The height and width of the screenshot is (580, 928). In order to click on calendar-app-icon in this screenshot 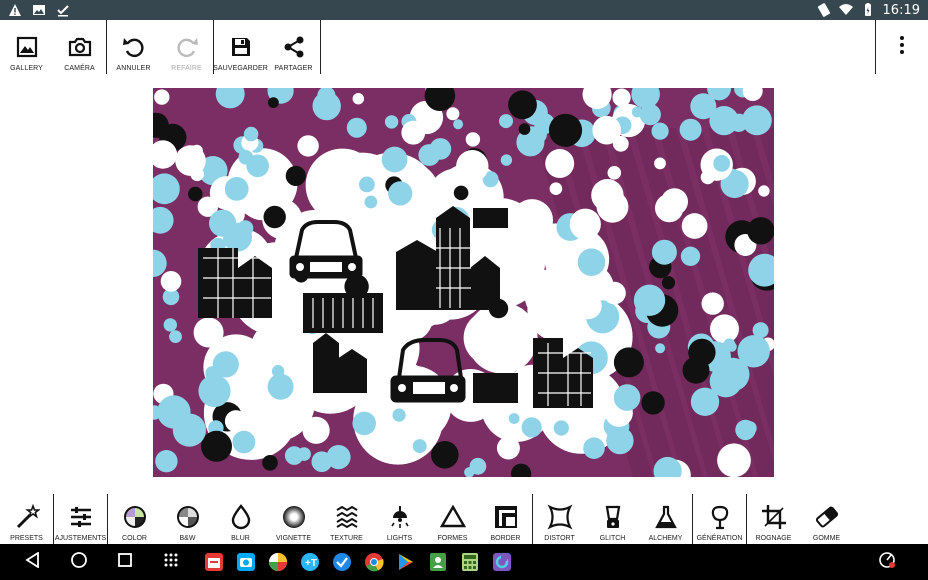, I will do `click(214, 562)`.